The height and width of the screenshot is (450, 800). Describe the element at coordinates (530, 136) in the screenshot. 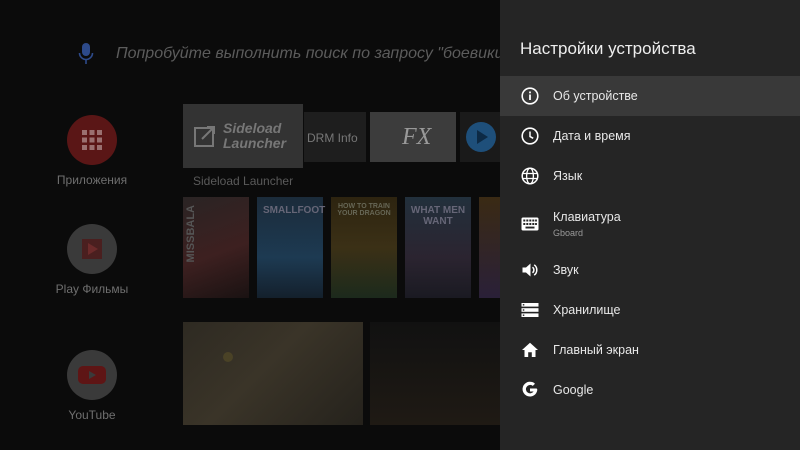

I see `clock-icon` at that location.